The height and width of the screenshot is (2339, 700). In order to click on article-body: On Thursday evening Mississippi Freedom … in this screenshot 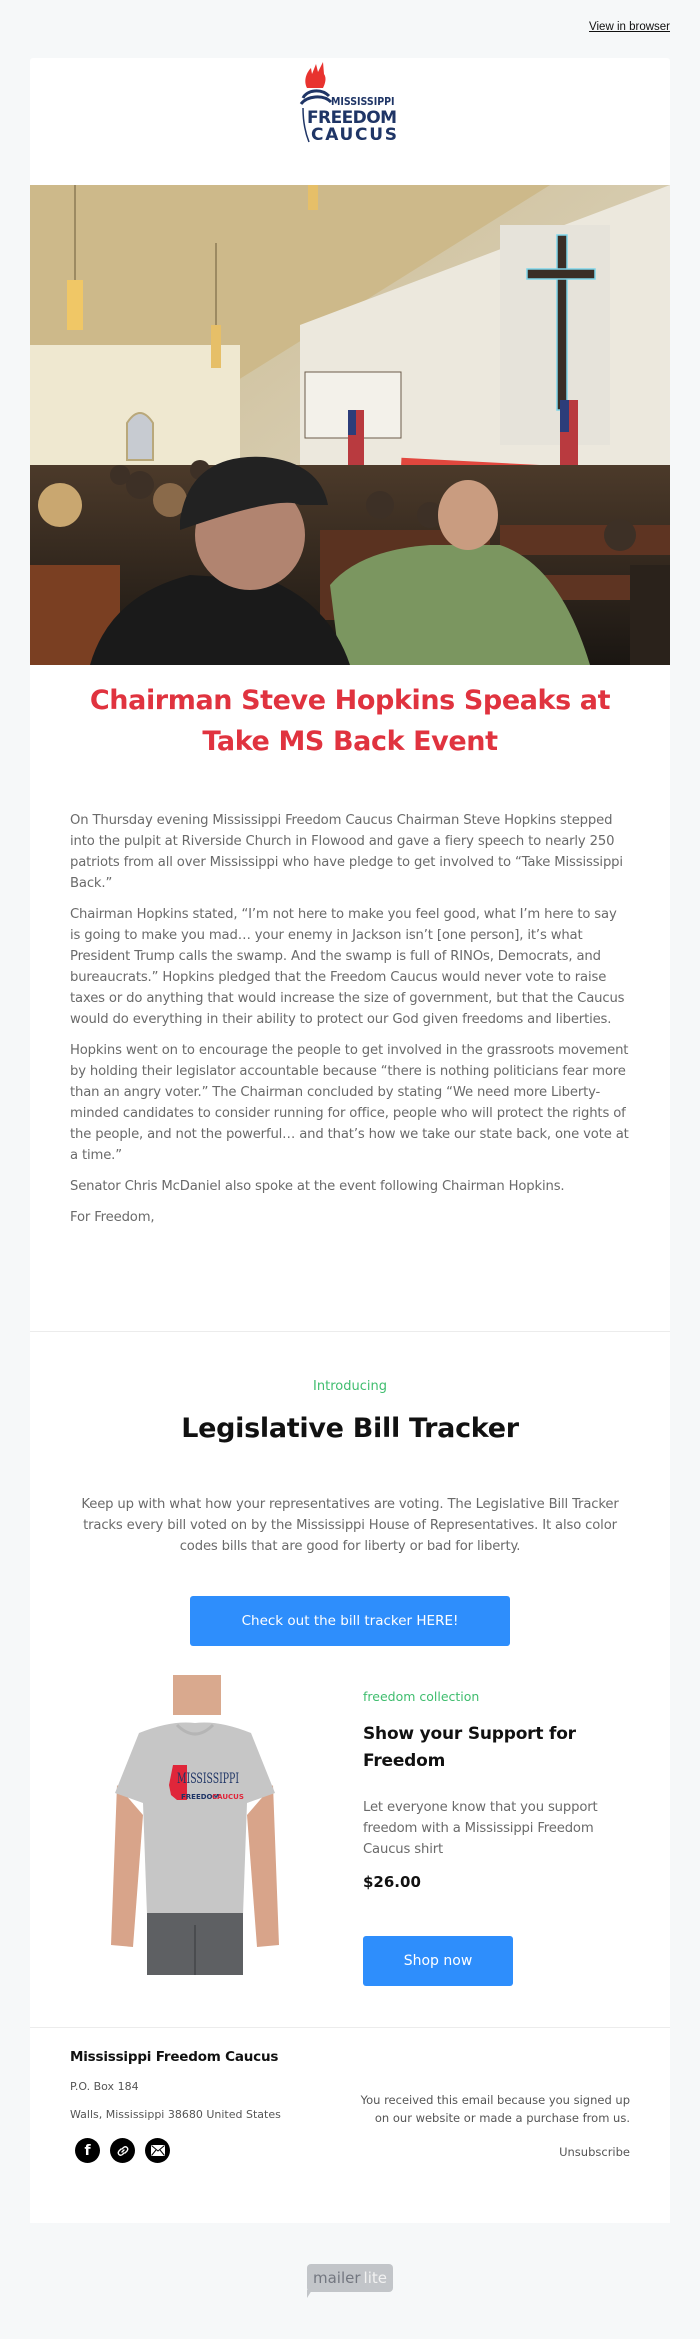, I will do `click(350, 1024)`.